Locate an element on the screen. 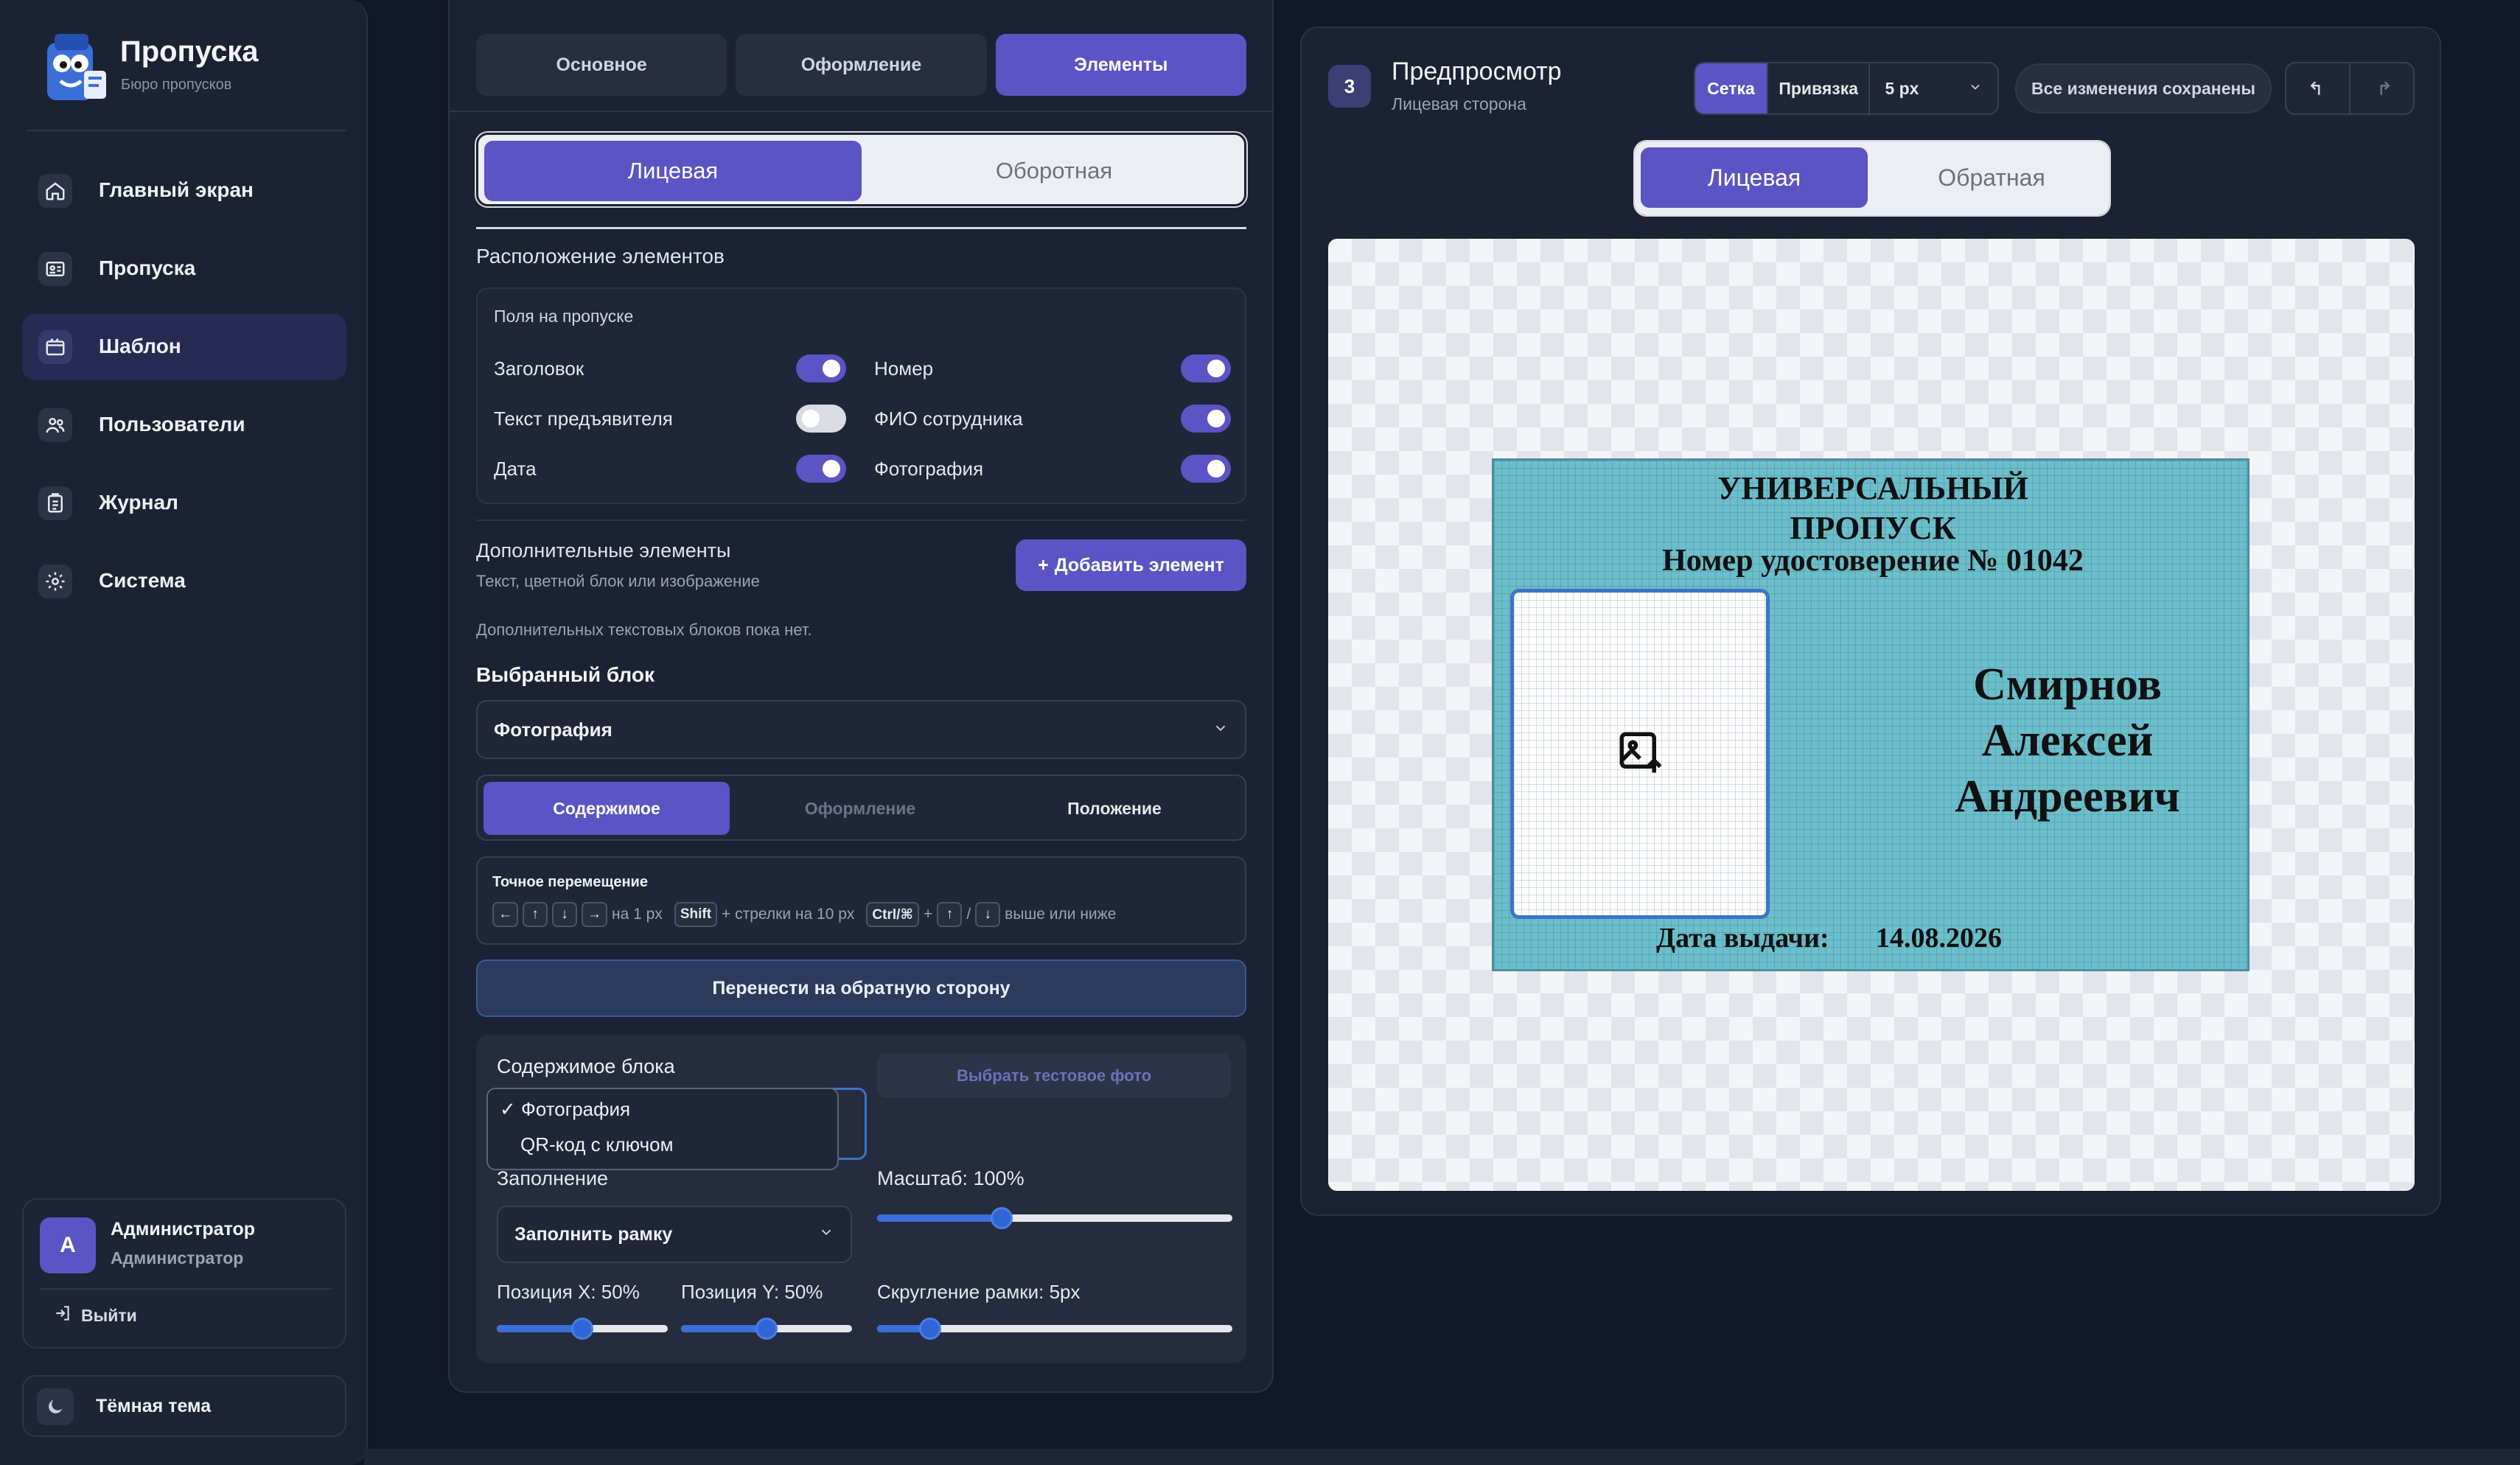  fill-select: Заполнить рамку is located at coordinates (674, 1234).